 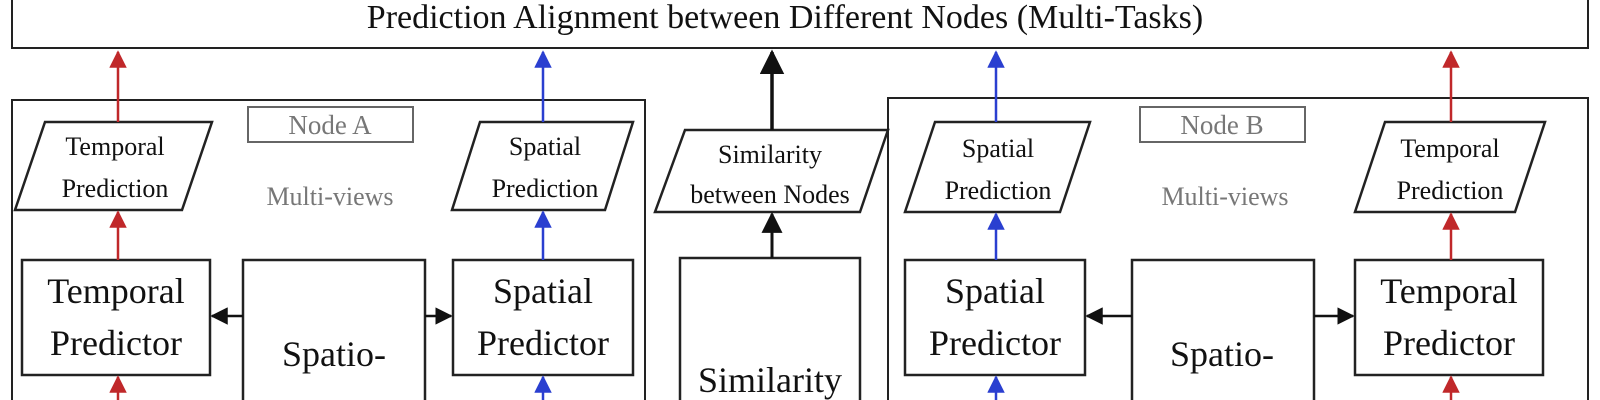 I want to click on node-a-views: Multi-views, so click(x=329, y=196).